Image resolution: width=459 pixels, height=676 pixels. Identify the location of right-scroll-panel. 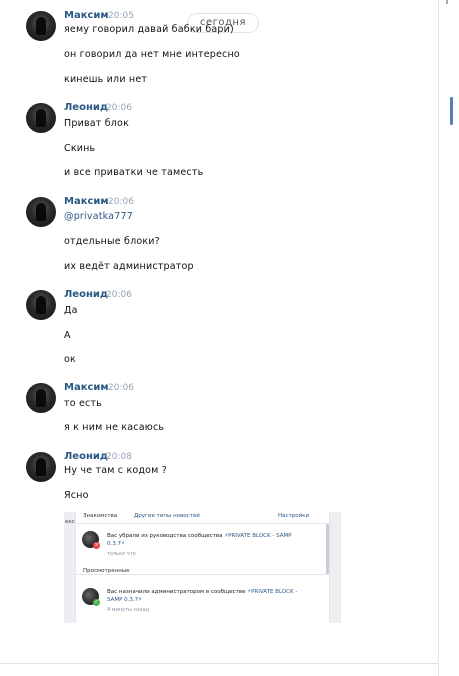
(448, 338).